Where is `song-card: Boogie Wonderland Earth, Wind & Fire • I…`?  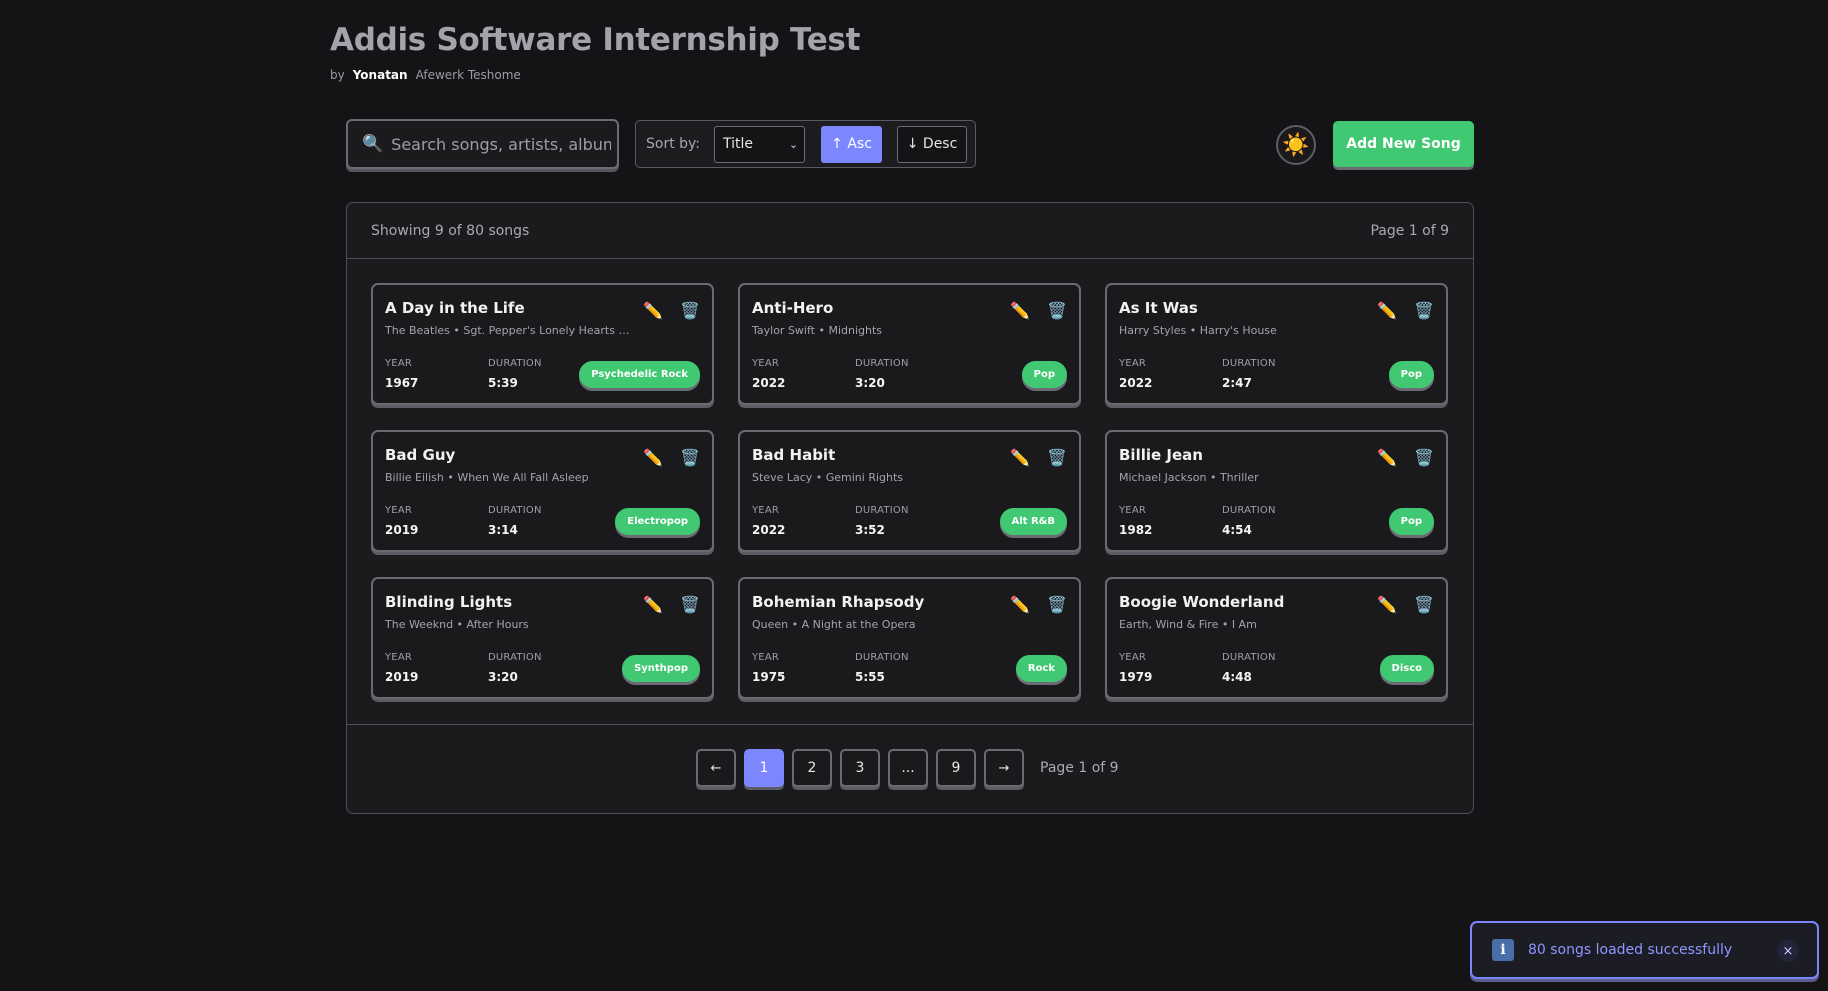
song-card: Boogie Wonderland Earth, Wind & Fire • I… is located at coordinates (1276, 638).